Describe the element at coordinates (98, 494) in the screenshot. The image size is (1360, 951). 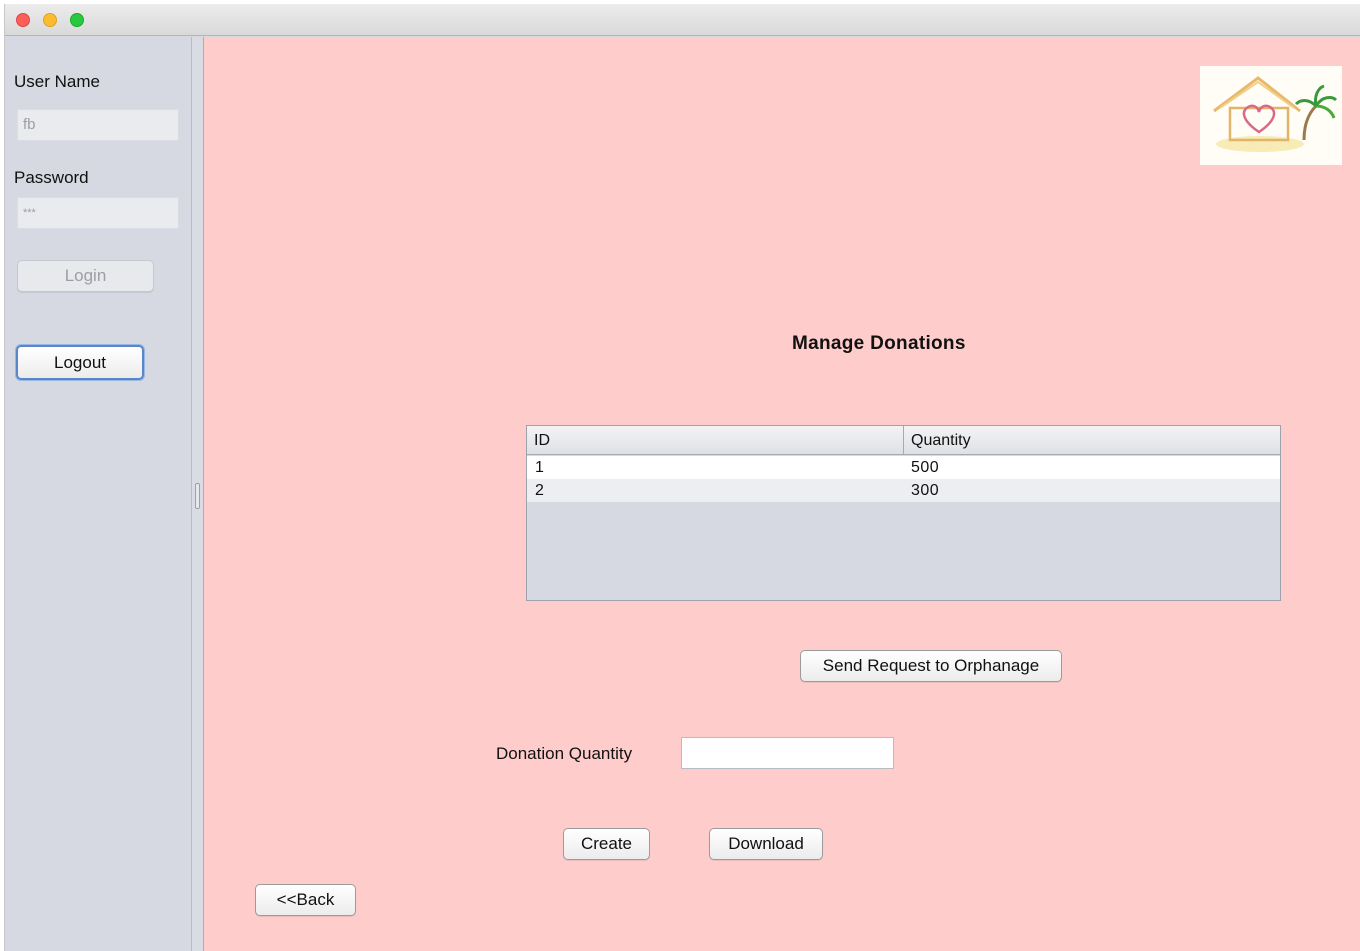
I see `login-sidebar: User Name fb Password *** Login Logout` at that location.